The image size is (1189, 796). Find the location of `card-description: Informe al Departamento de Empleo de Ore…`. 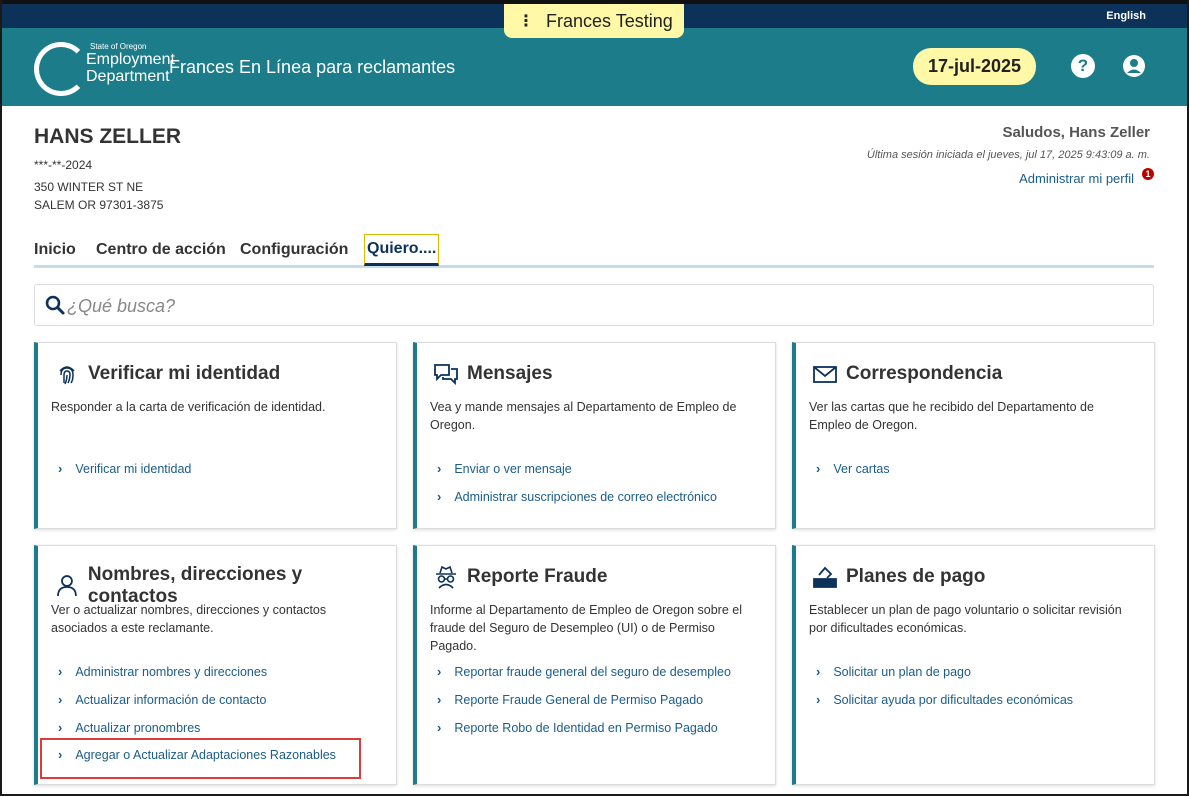

card-description: Informe al Departamento de Empleo de Ore… is located at coordinates (586, 628).